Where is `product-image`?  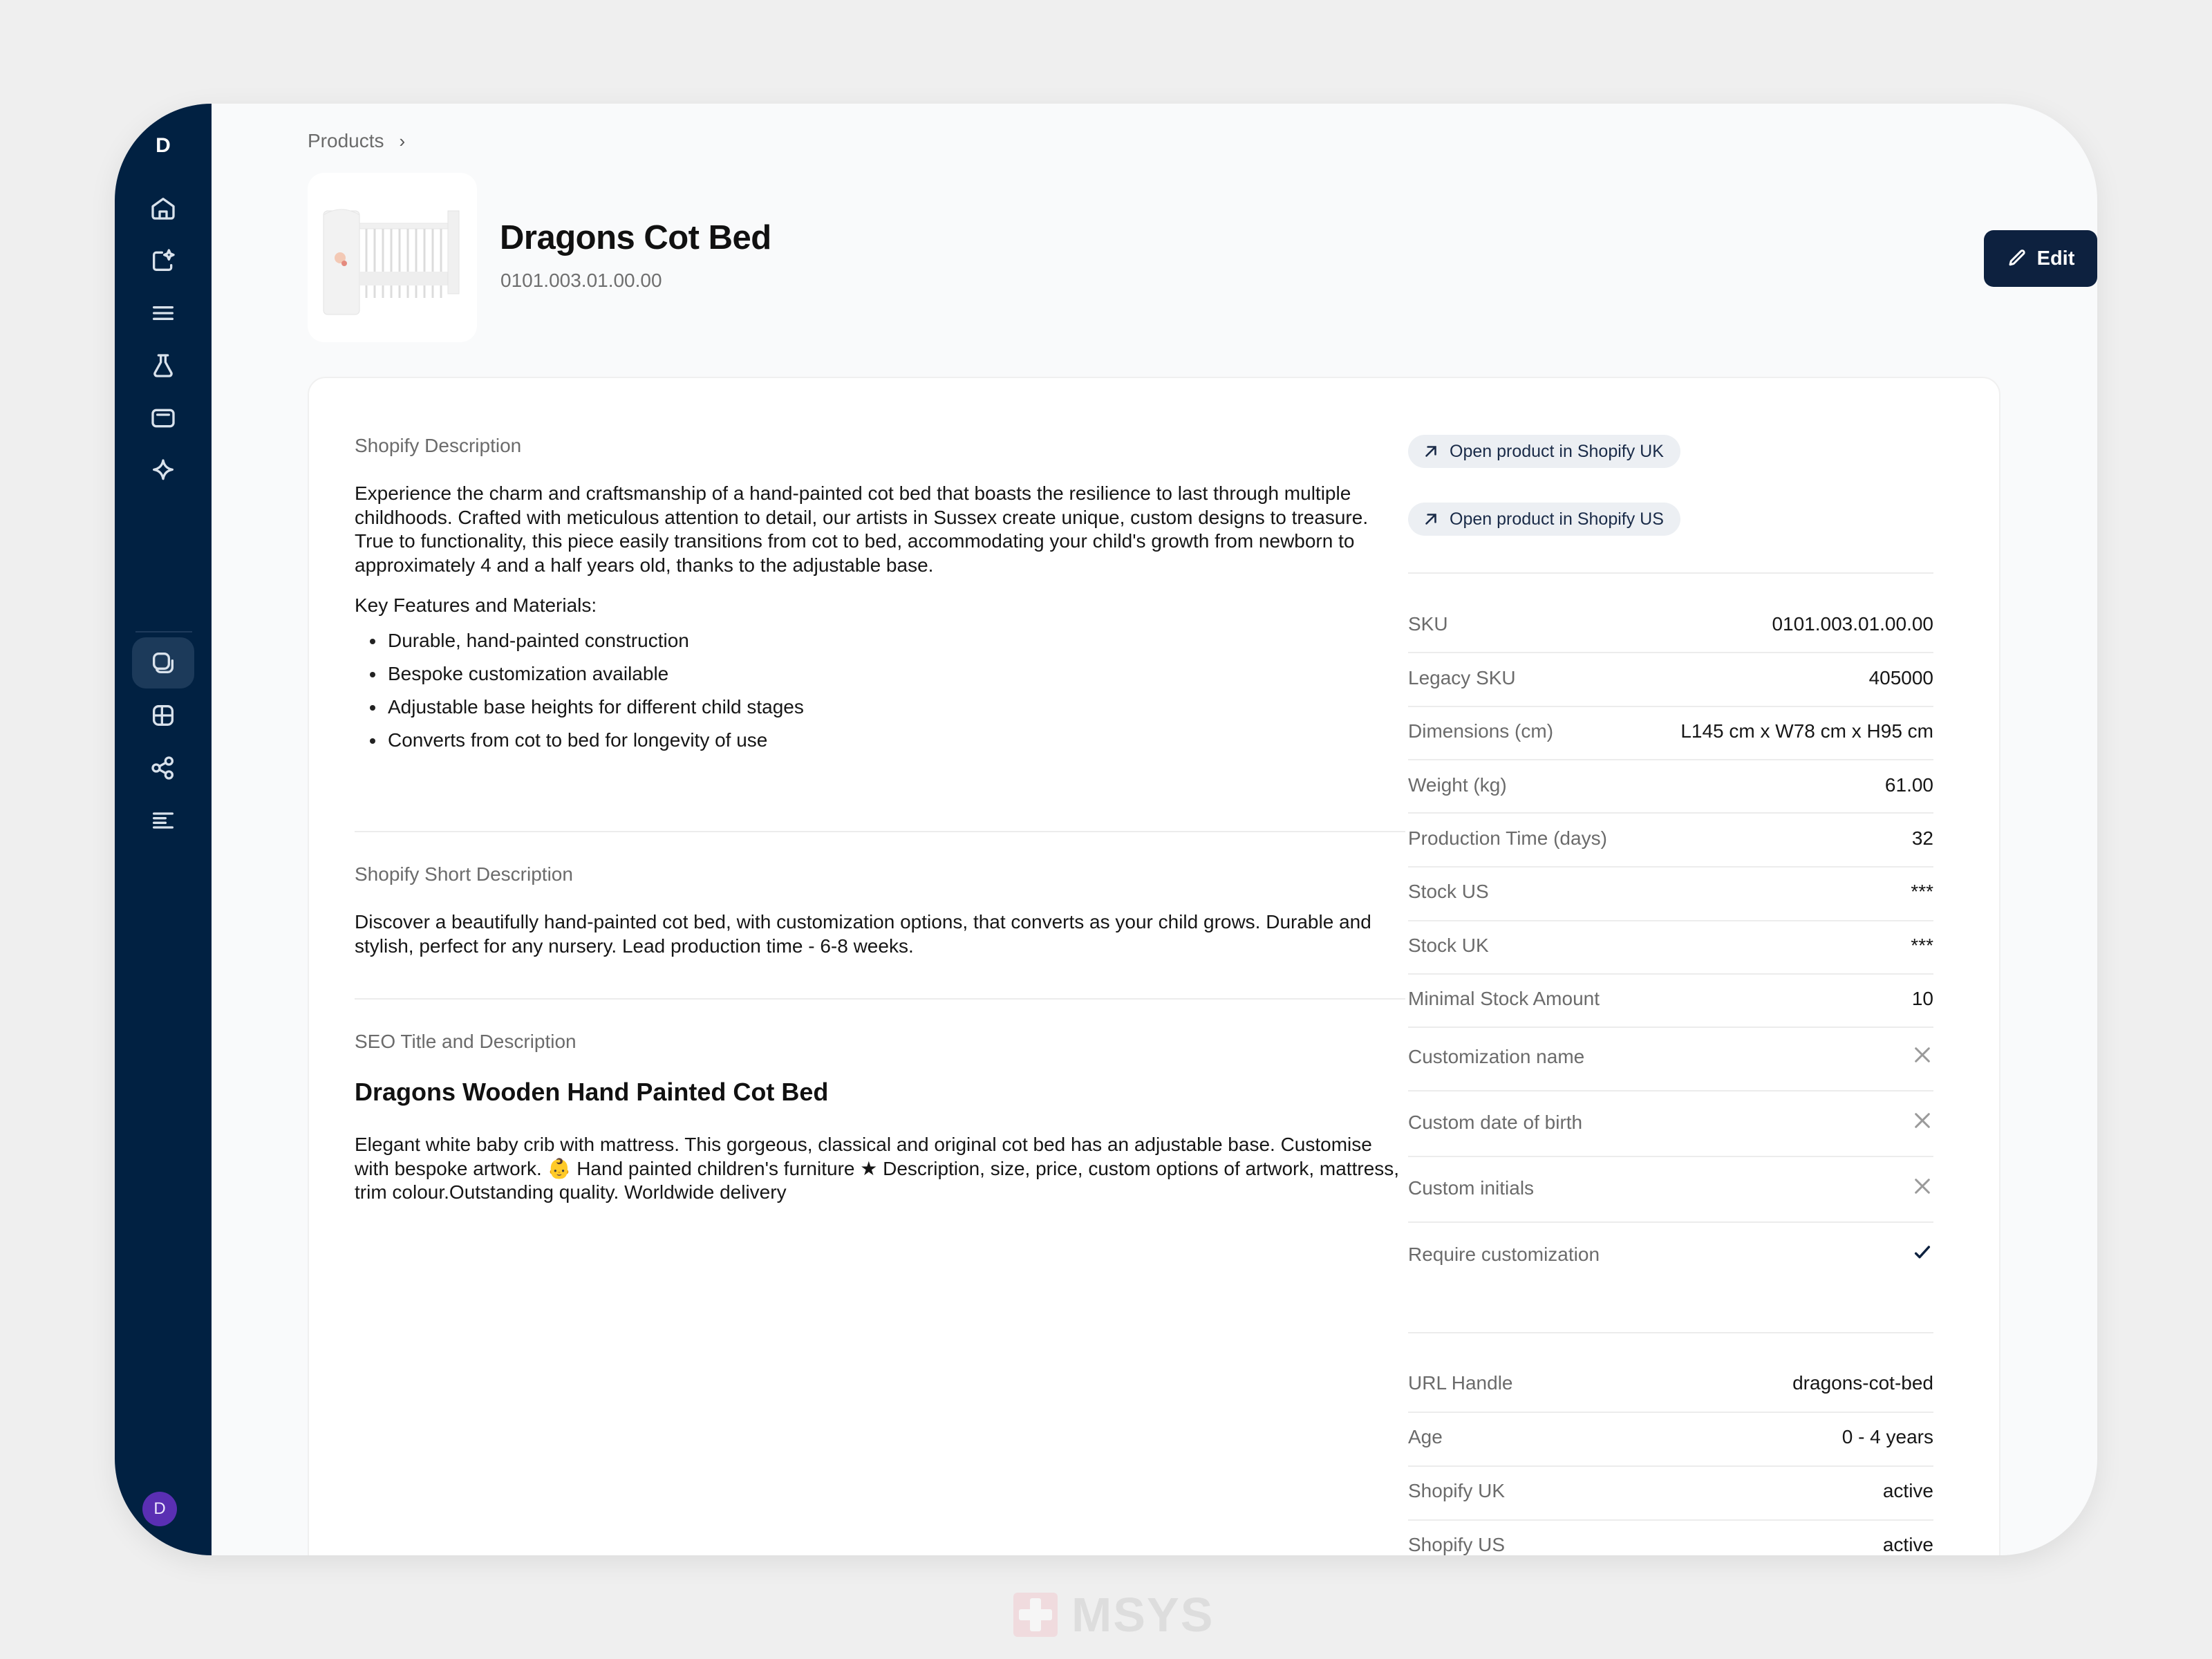 product-image is located at coordinates (392, 257).